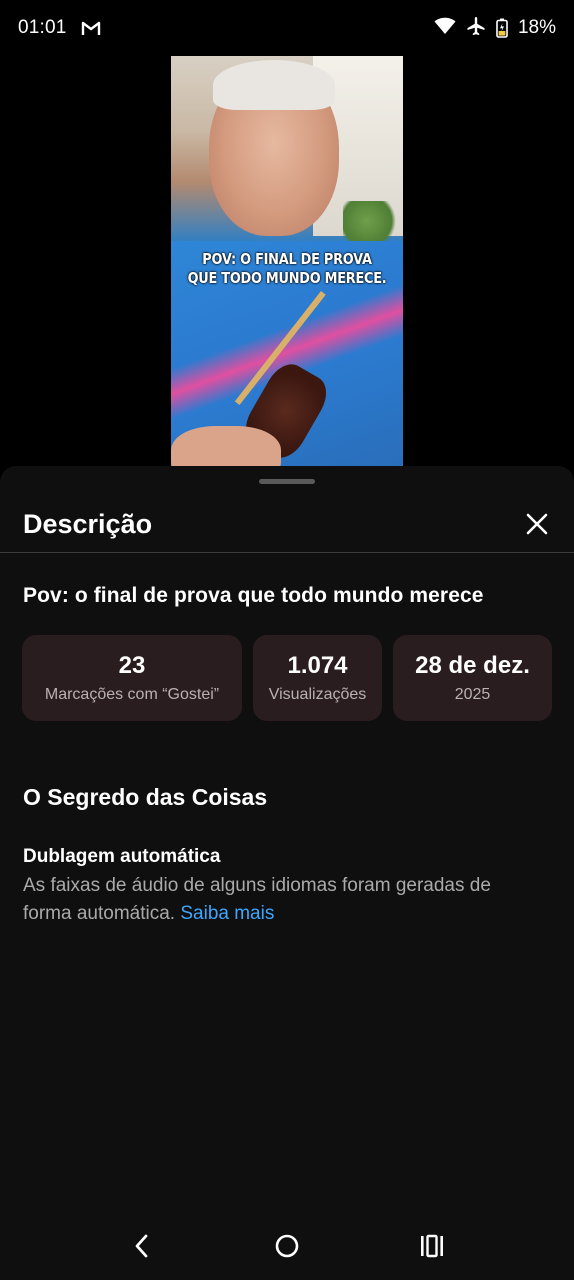  What do you see at coordinates (227, 913) in the screenshot?
I see `learn-more-link: Saiba mais` at bounding box center [227, 913].